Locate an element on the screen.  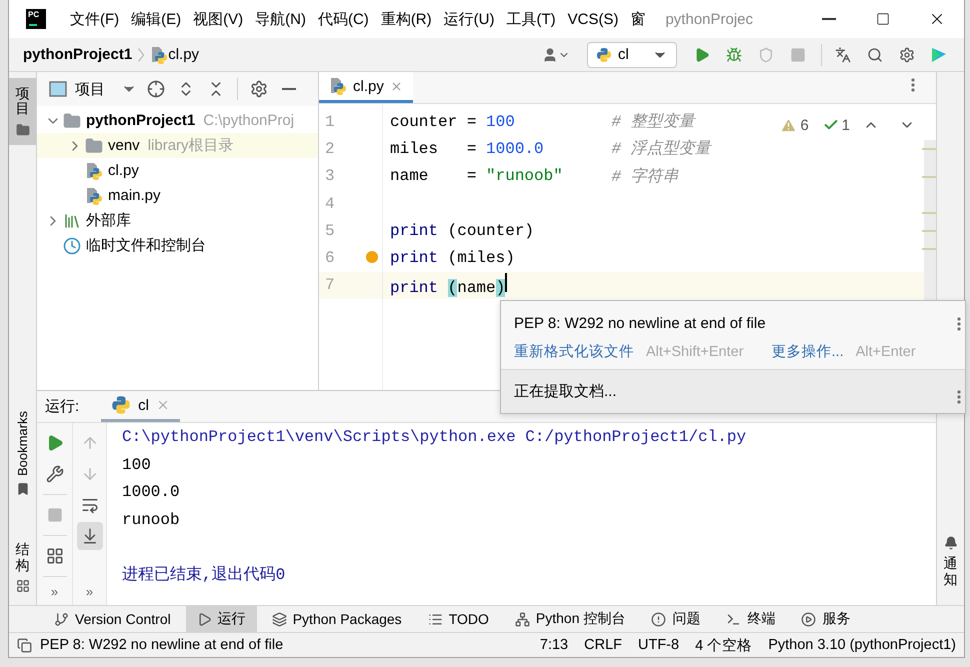
code-comment: # 字符串 is located at coordinates (645, 176).